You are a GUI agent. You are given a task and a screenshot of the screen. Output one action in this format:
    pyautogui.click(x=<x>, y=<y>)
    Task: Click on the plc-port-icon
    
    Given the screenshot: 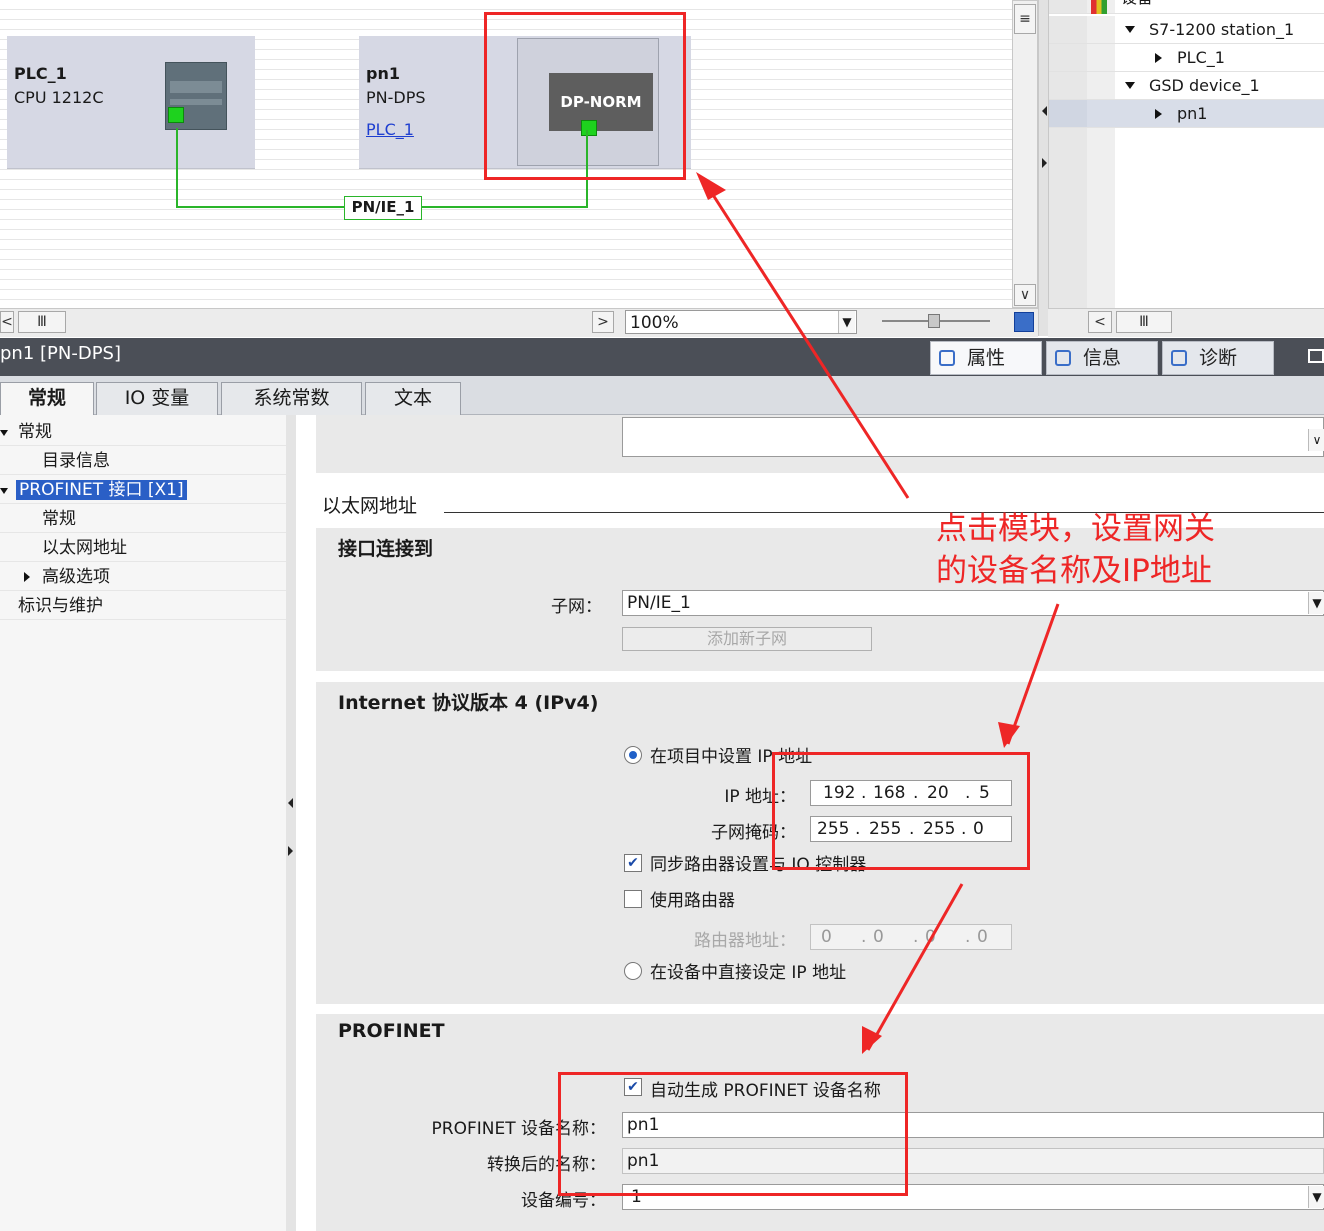 What is the action you would take?
    pyautogui.click(x=176, y=115)
    